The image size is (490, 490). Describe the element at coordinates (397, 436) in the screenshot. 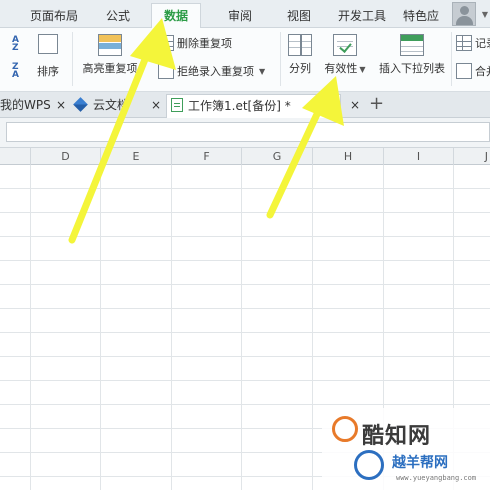

I see `watermark-main-text: 酷知网` at that location.